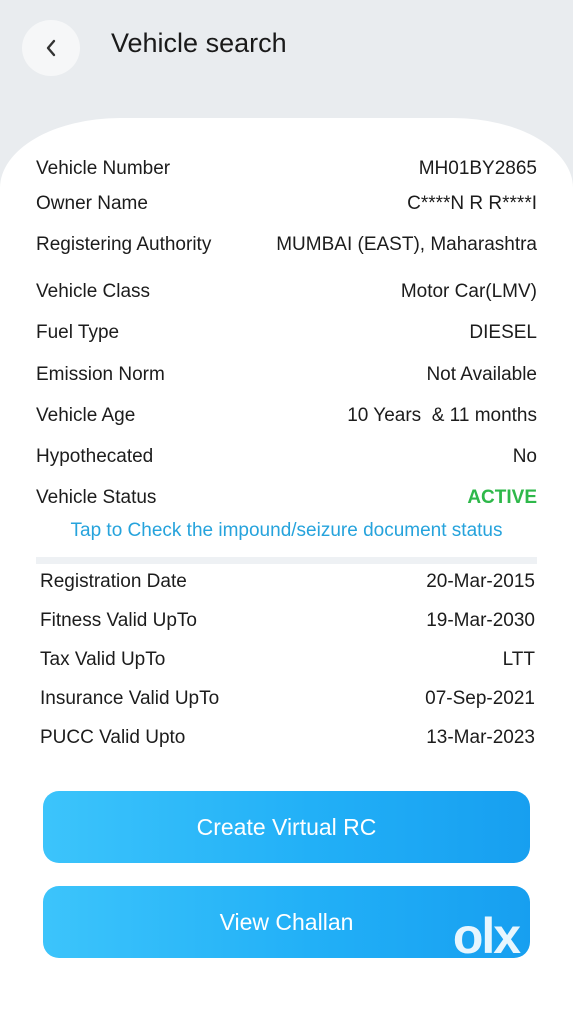  I want to click on detail-row-vehicle-status: Vehicle Status ACTIVE, so click(286, 498).